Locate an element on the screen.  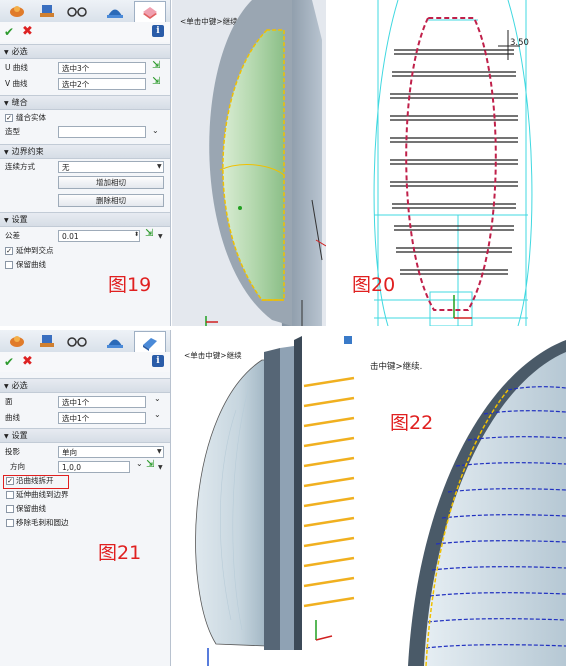
face-label: 面 is located at coordinates (9, 401).